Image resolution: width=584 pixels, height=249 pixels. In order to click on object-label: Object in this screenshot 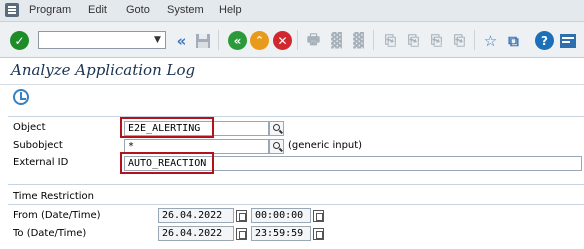, I will do `click(29, 127)`.